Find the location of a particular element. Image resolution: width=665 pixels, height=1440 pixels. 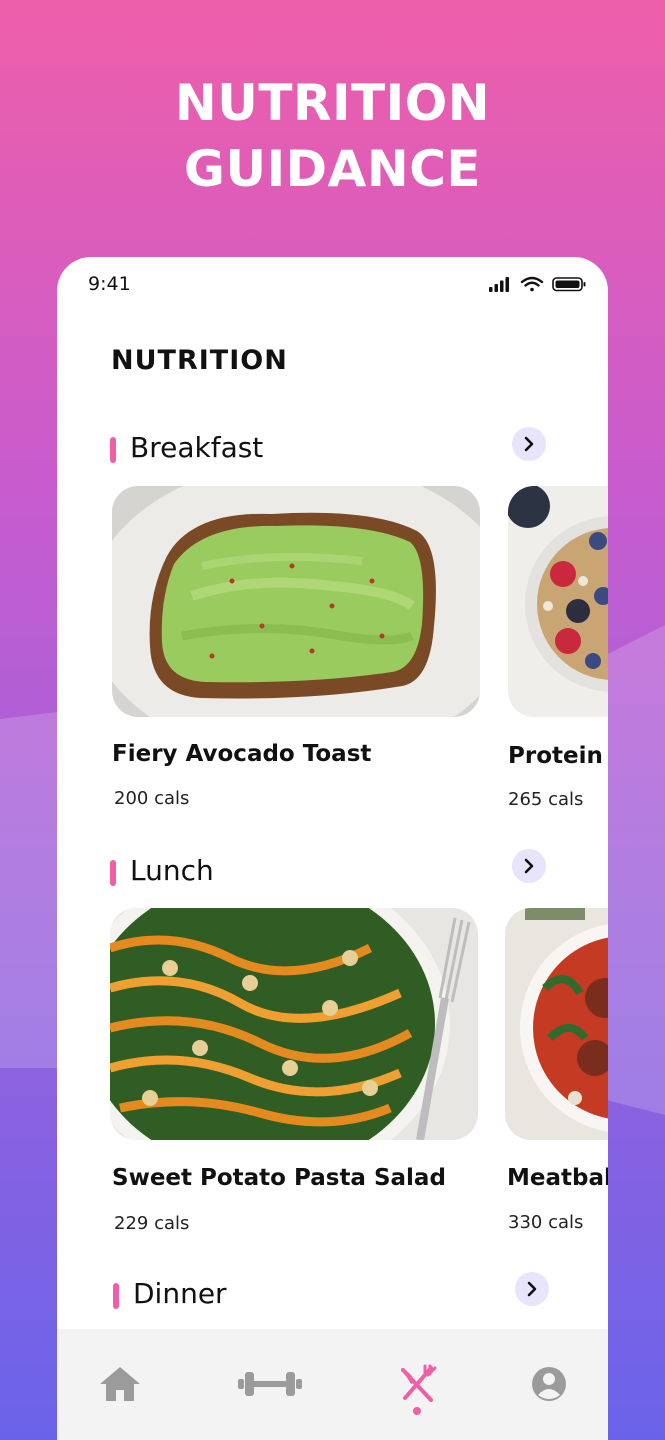

food-card-avocado-toast is located at coordinates (296, 601).